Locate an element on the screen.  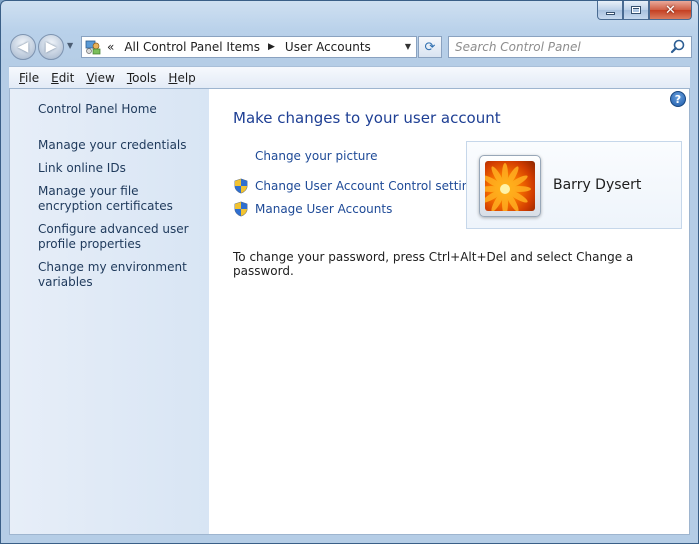
task-uac-settings-label: Change User Account Control settings is located at coordinates (369, 186).